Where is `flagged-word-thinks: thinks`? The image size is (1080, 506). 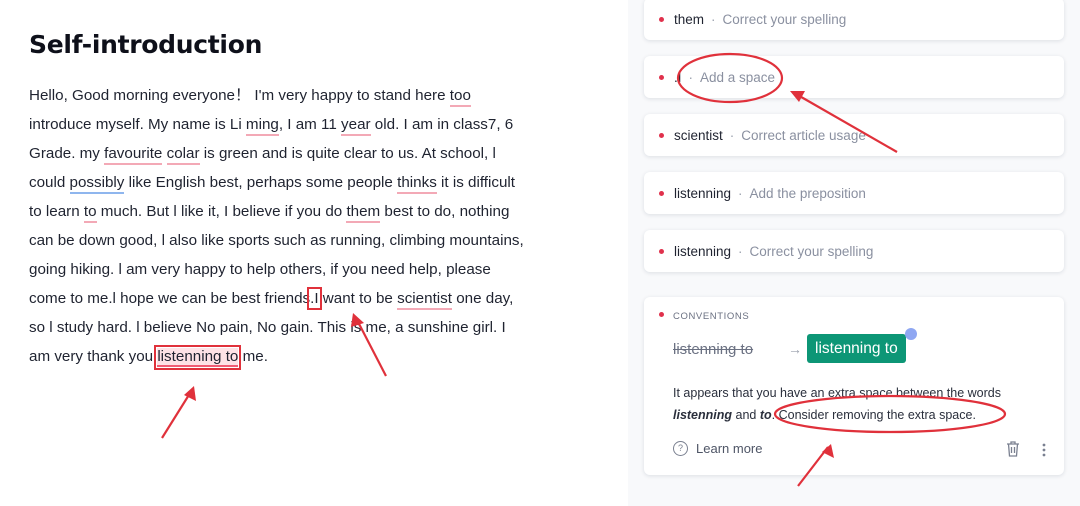
flagged-word-thinks: thinks is located at coordinates (417, 184).